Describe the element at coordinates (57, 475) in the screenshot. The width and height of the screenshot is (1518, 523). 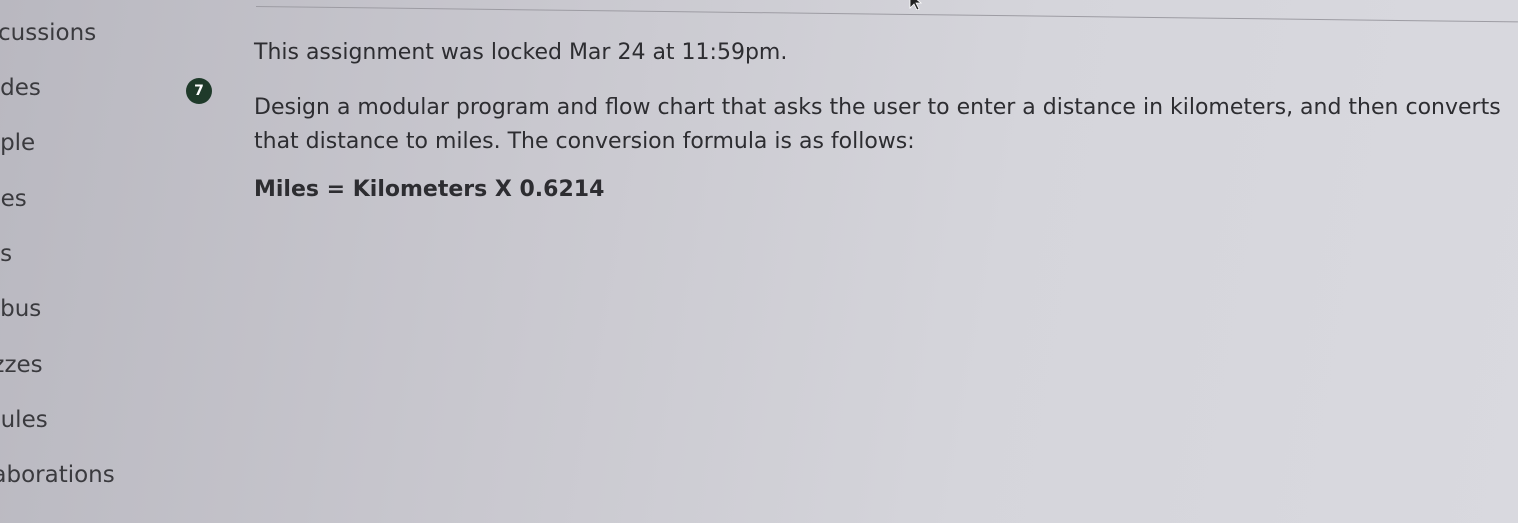
I see `nav-item-collaborations: laborations` at that location.